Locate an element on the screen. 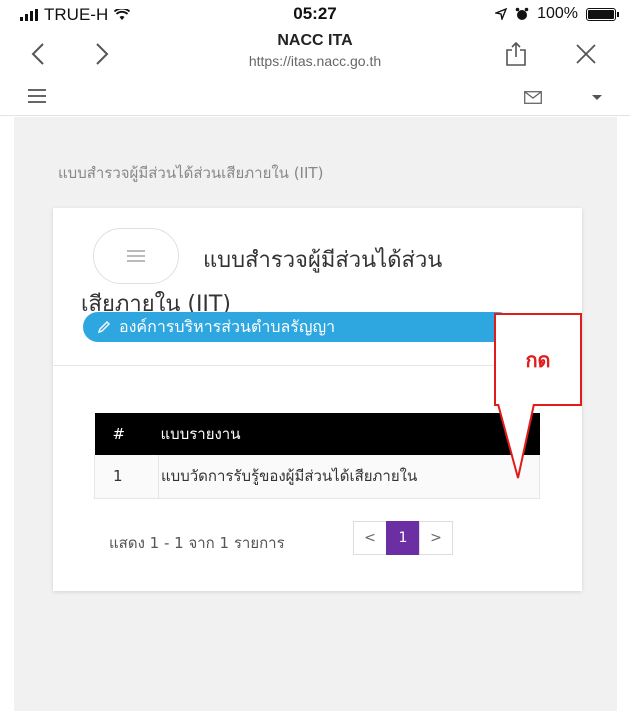 The image size is (630, 711). location-arrow-icon is located at coordinates (501, 14).